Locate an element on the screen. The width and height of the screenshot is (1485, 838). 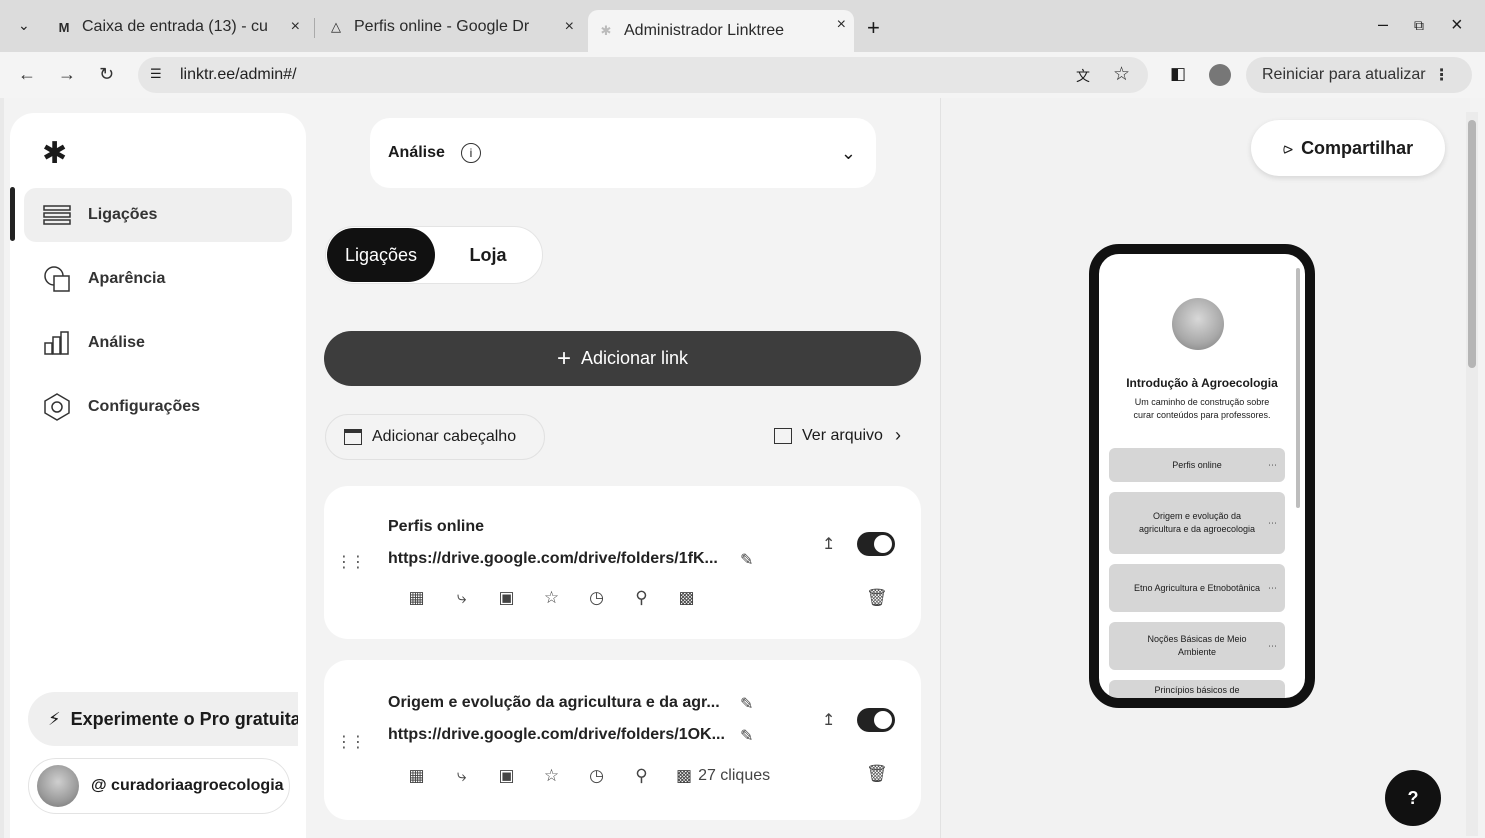
preview-link-label: Noções Básicas de Meio Ambiente is located at coordinates (1197, 645).